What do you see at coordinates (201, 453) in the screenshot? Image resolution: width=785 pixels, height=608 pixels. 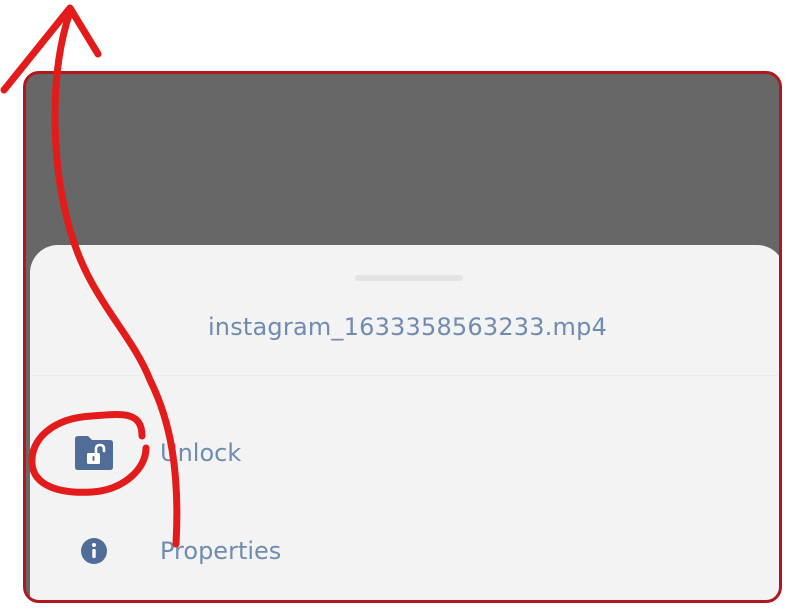 I see `menu-item-label: Unlock` at bounding box center [201, 453].